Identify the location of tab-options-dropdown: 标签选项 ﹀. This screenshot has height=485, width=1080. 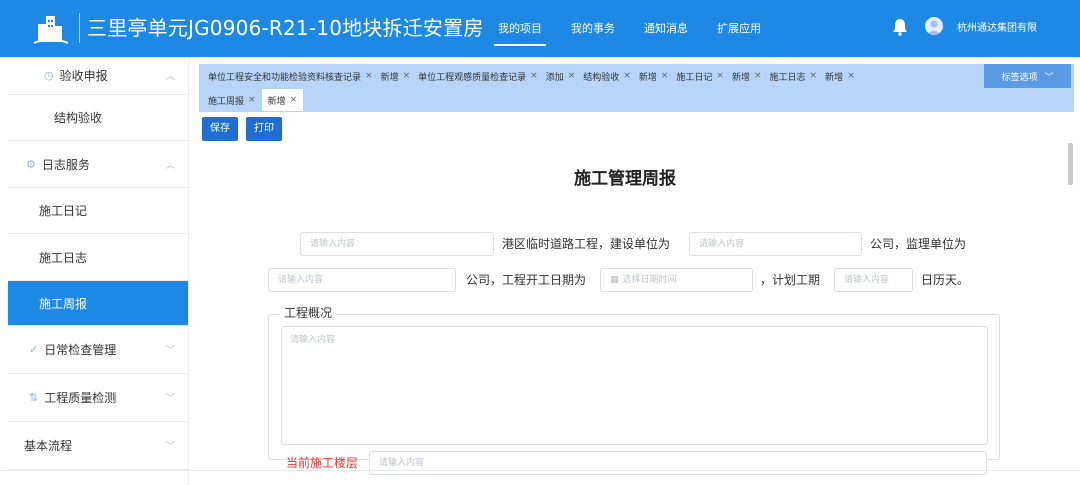
(1027, 76).